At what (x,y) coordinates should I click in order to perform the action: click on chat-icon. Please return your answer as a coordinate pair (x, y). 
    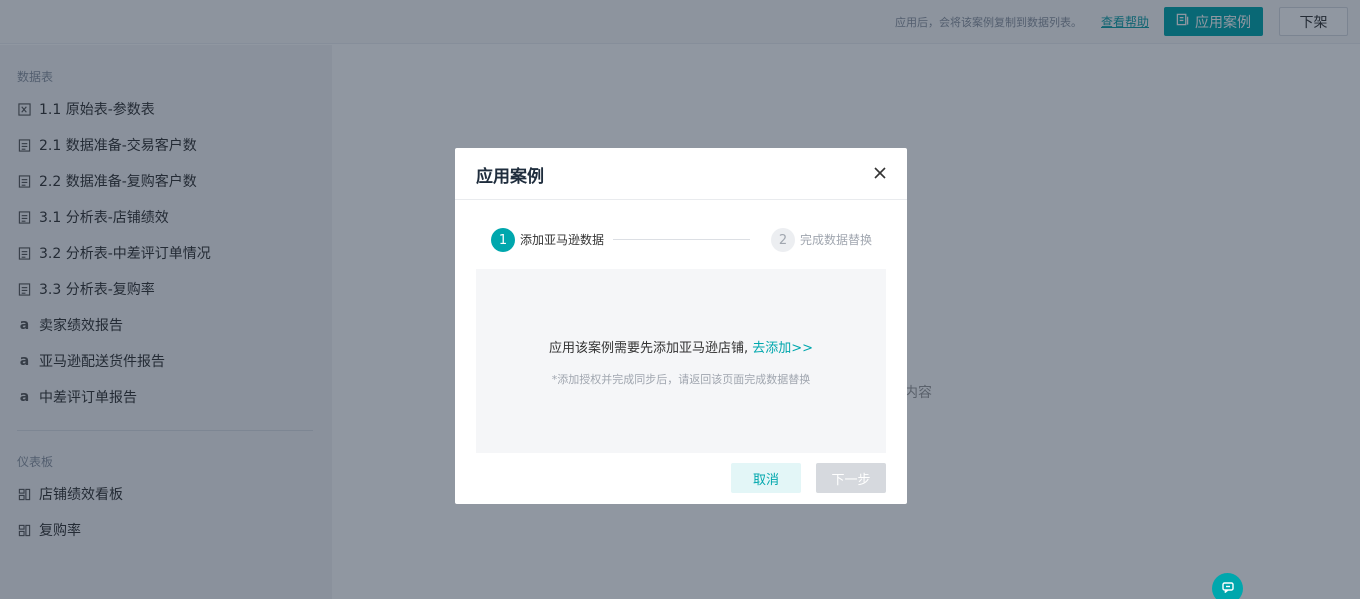
    Looking at the image, I should click on (1228, 588).